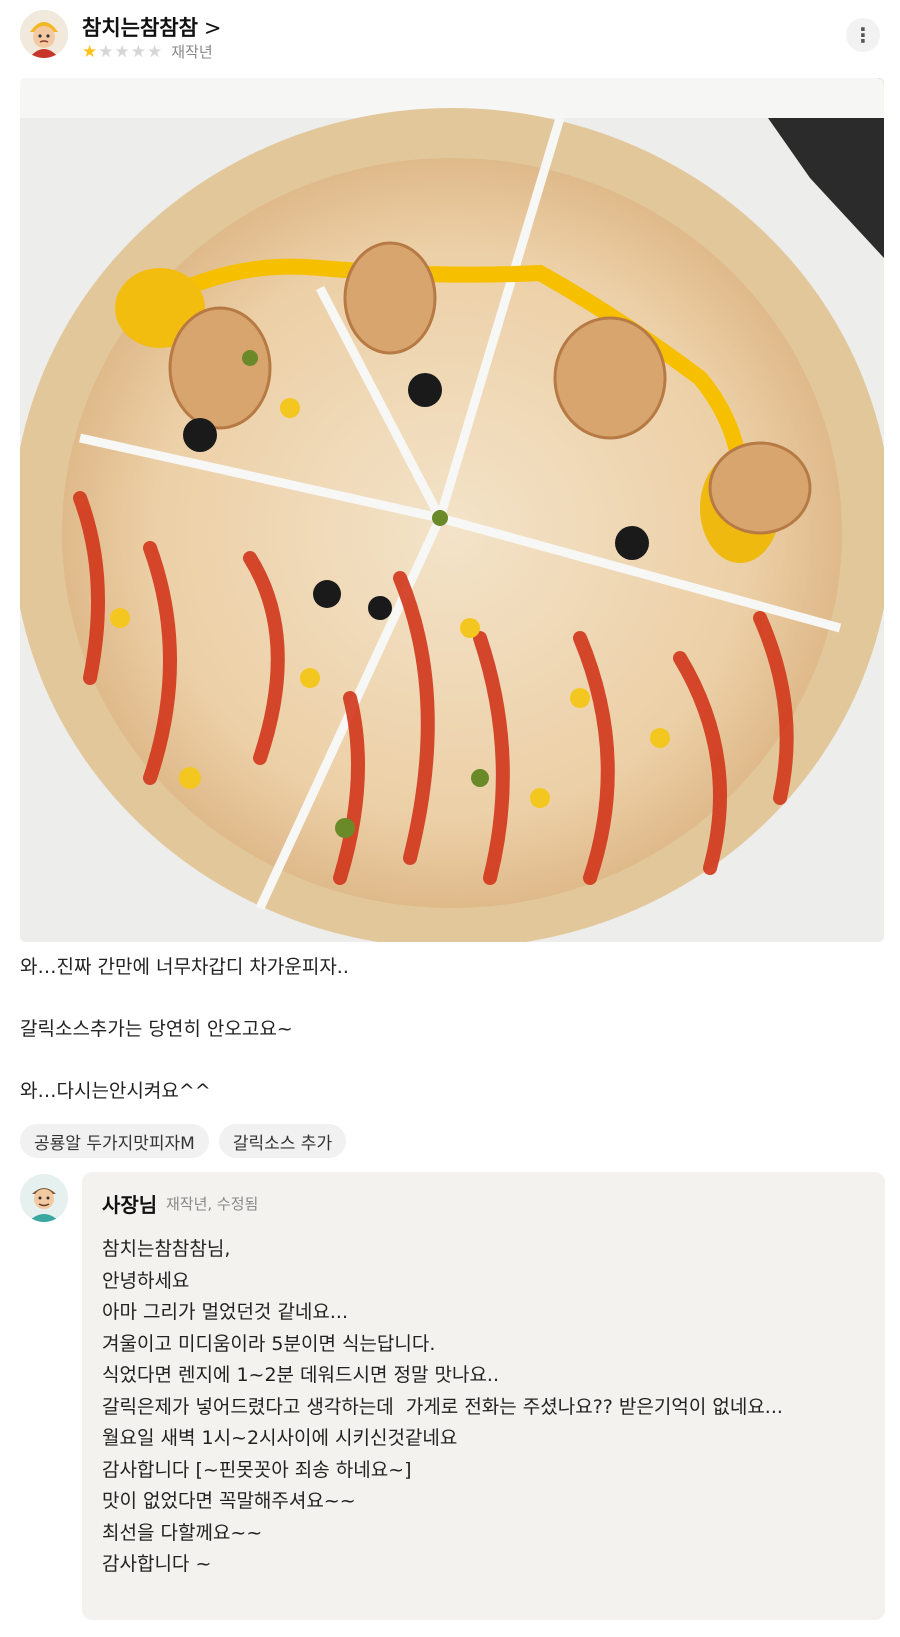  Describe the element at coordinates (213, 28) in the screenshot. I see `chevron-right-icon: >` at that location.